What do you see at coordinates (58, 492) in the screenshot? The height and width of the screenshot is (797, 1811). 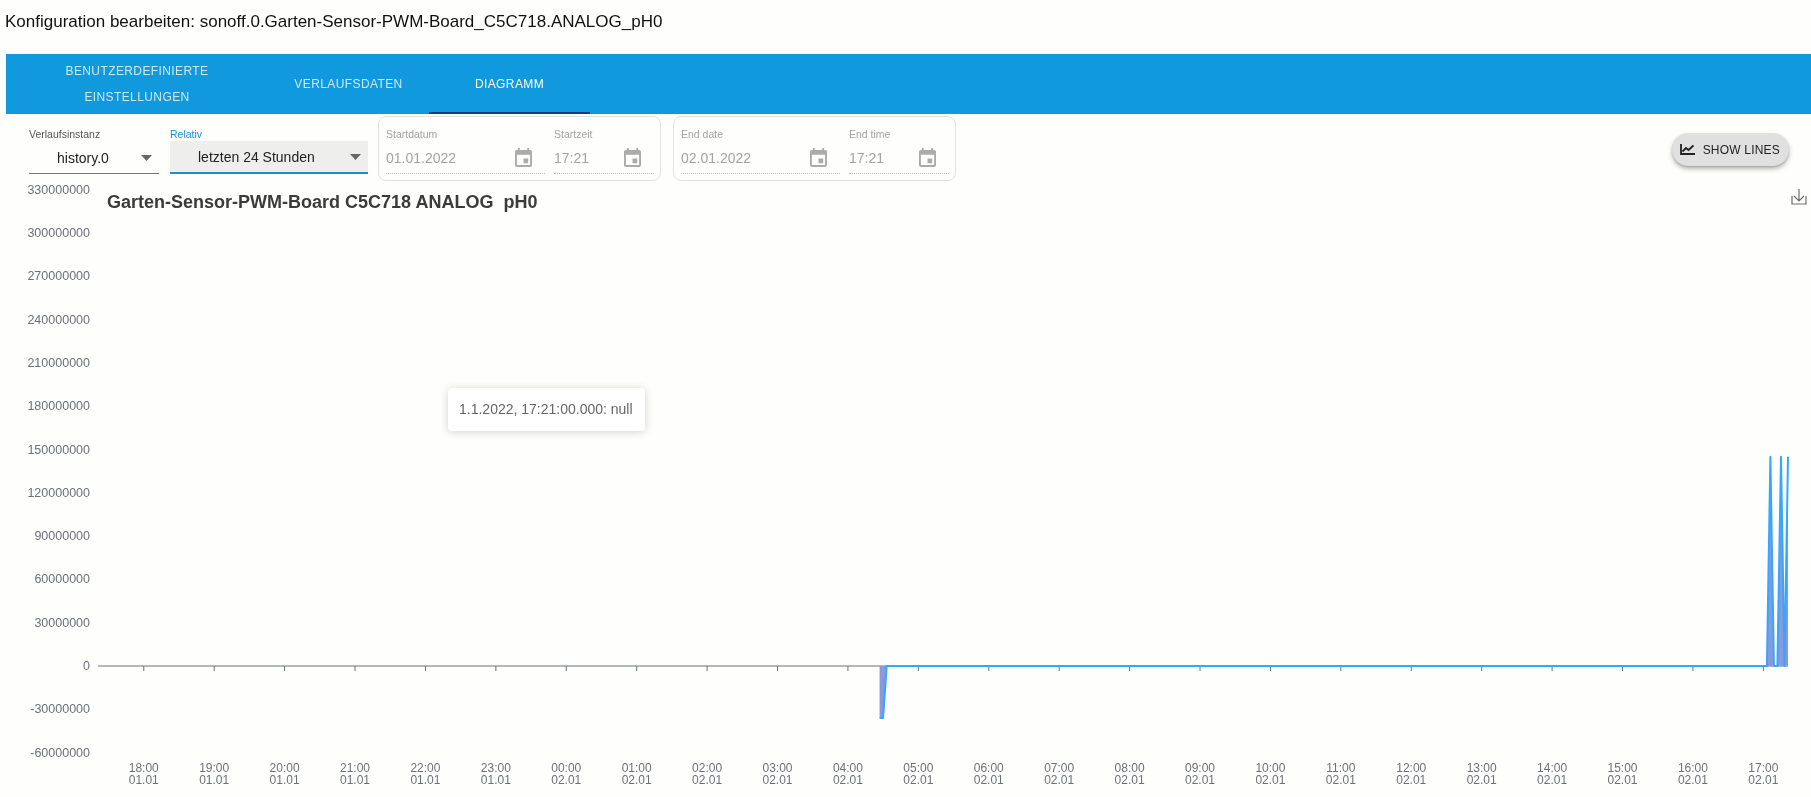 I see `axis-label: 120000000` at bounding box center [58, 492].